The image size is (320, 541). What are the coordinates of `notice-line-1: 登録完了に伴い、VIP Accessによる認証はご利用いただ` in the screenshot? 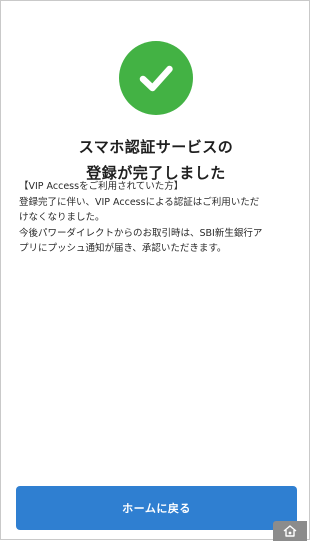 It's located at (139, 202).